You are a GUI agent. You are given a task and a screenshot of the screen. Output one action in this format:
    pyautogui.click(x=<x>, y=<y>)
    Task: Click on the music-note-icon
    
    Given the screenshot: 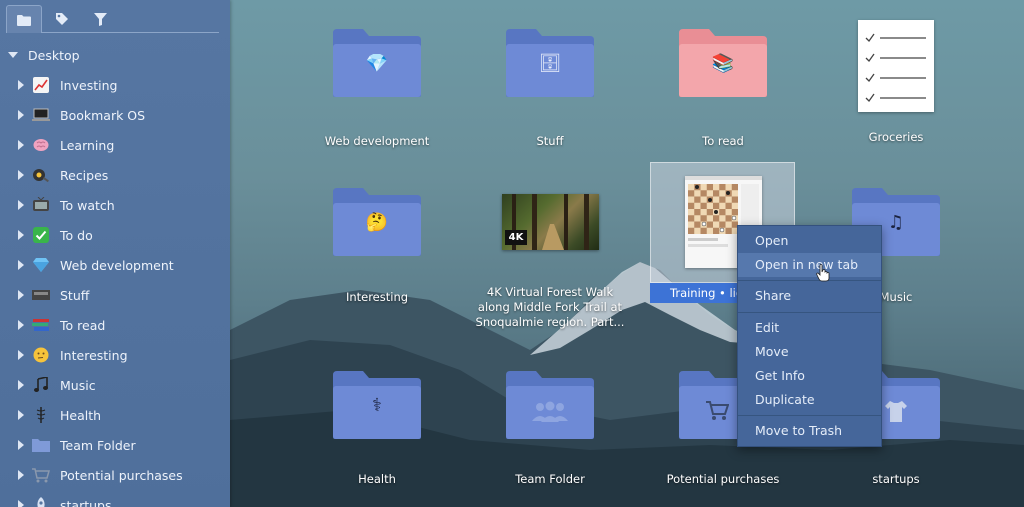 What is the action you would take?
    pyautogui.click(x=41, y=385)
    